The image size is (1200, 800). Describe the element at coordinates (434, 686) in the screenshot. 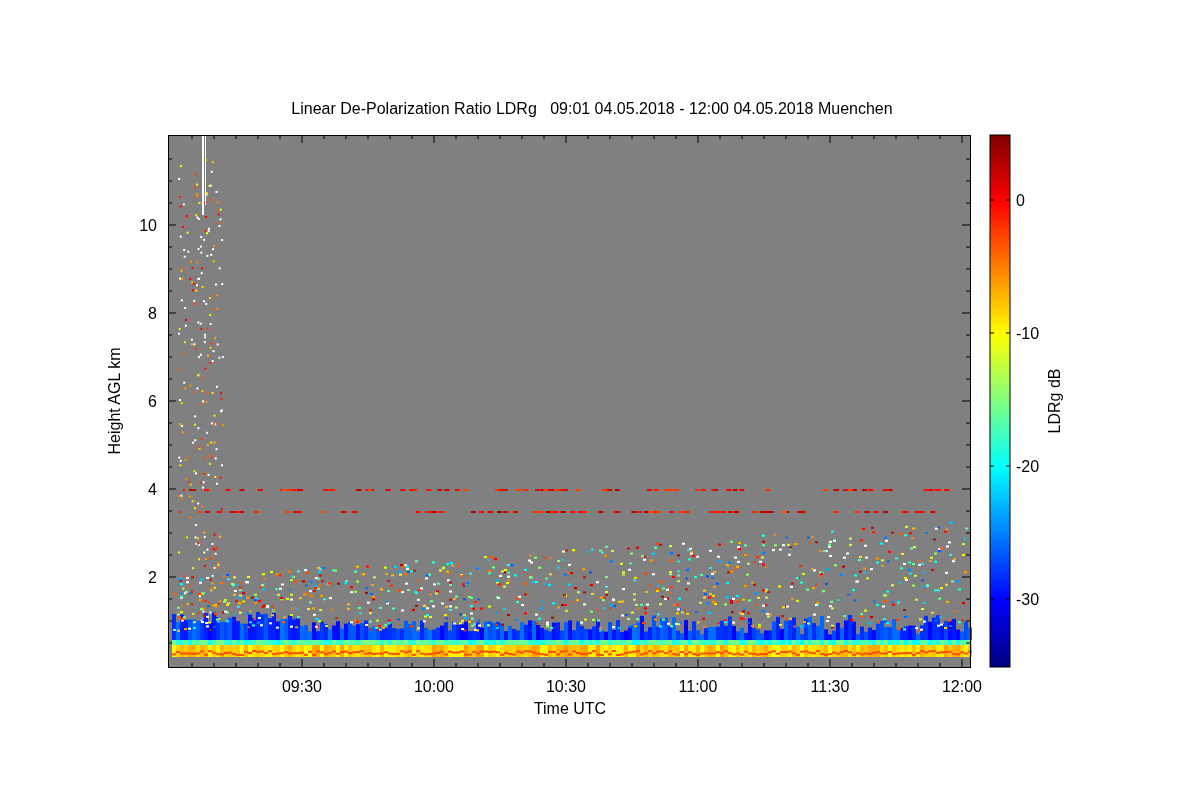

I see `tick-label: 10:00` at that location.